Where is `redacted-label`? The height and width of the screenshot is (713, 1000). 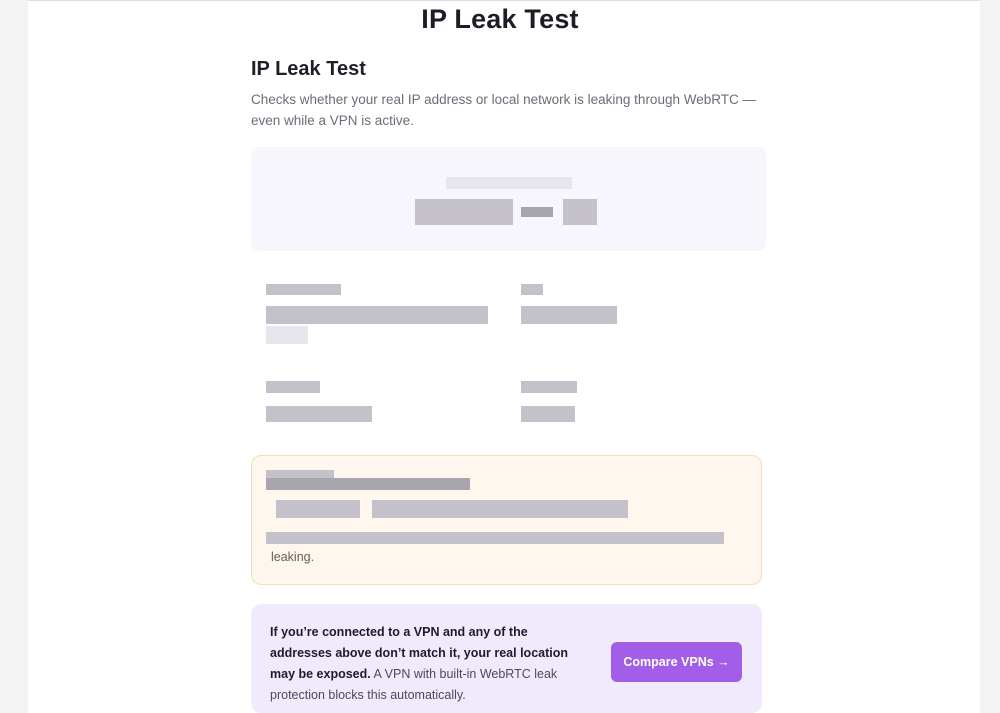
redacted-label is located at coordinates (509, 183).